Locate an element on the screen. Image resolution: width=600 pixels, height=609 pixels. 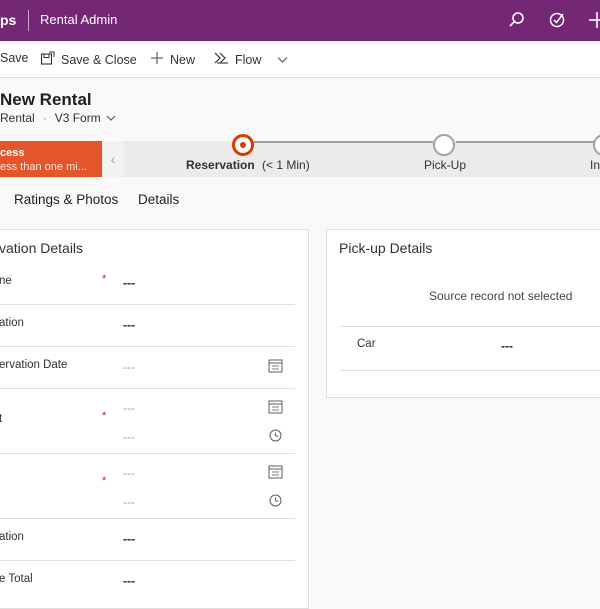
stage-duration: (< 1 Min) is located at coordinates (286, 165).